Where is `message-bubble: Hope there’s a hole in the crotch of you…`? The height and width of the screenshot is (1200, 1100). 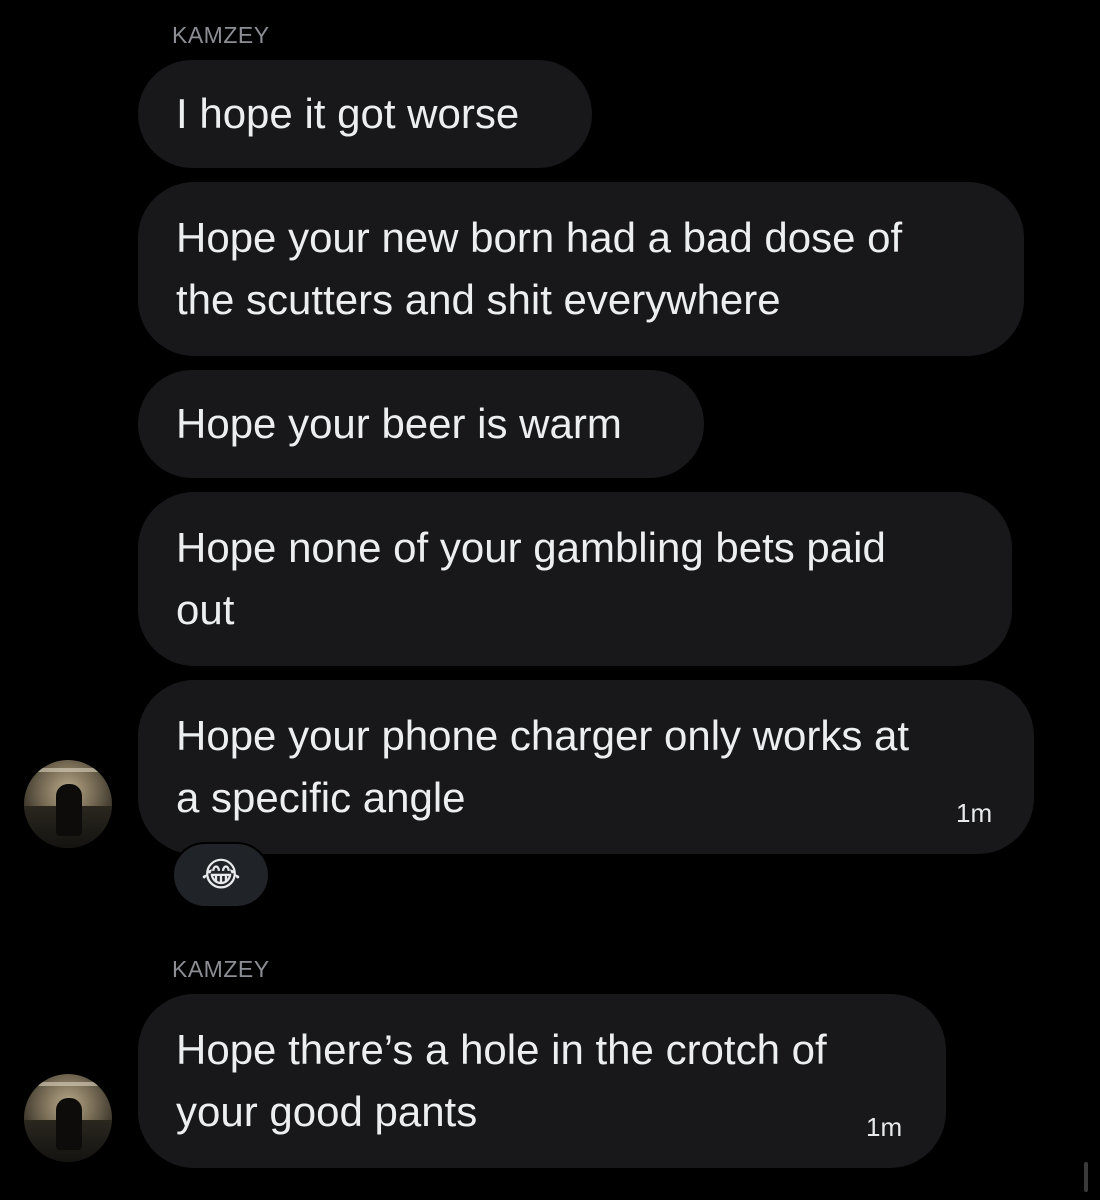 message-bubble: Hope there’s a hole in the crotch of you… is located at coordinates (542, 1081).